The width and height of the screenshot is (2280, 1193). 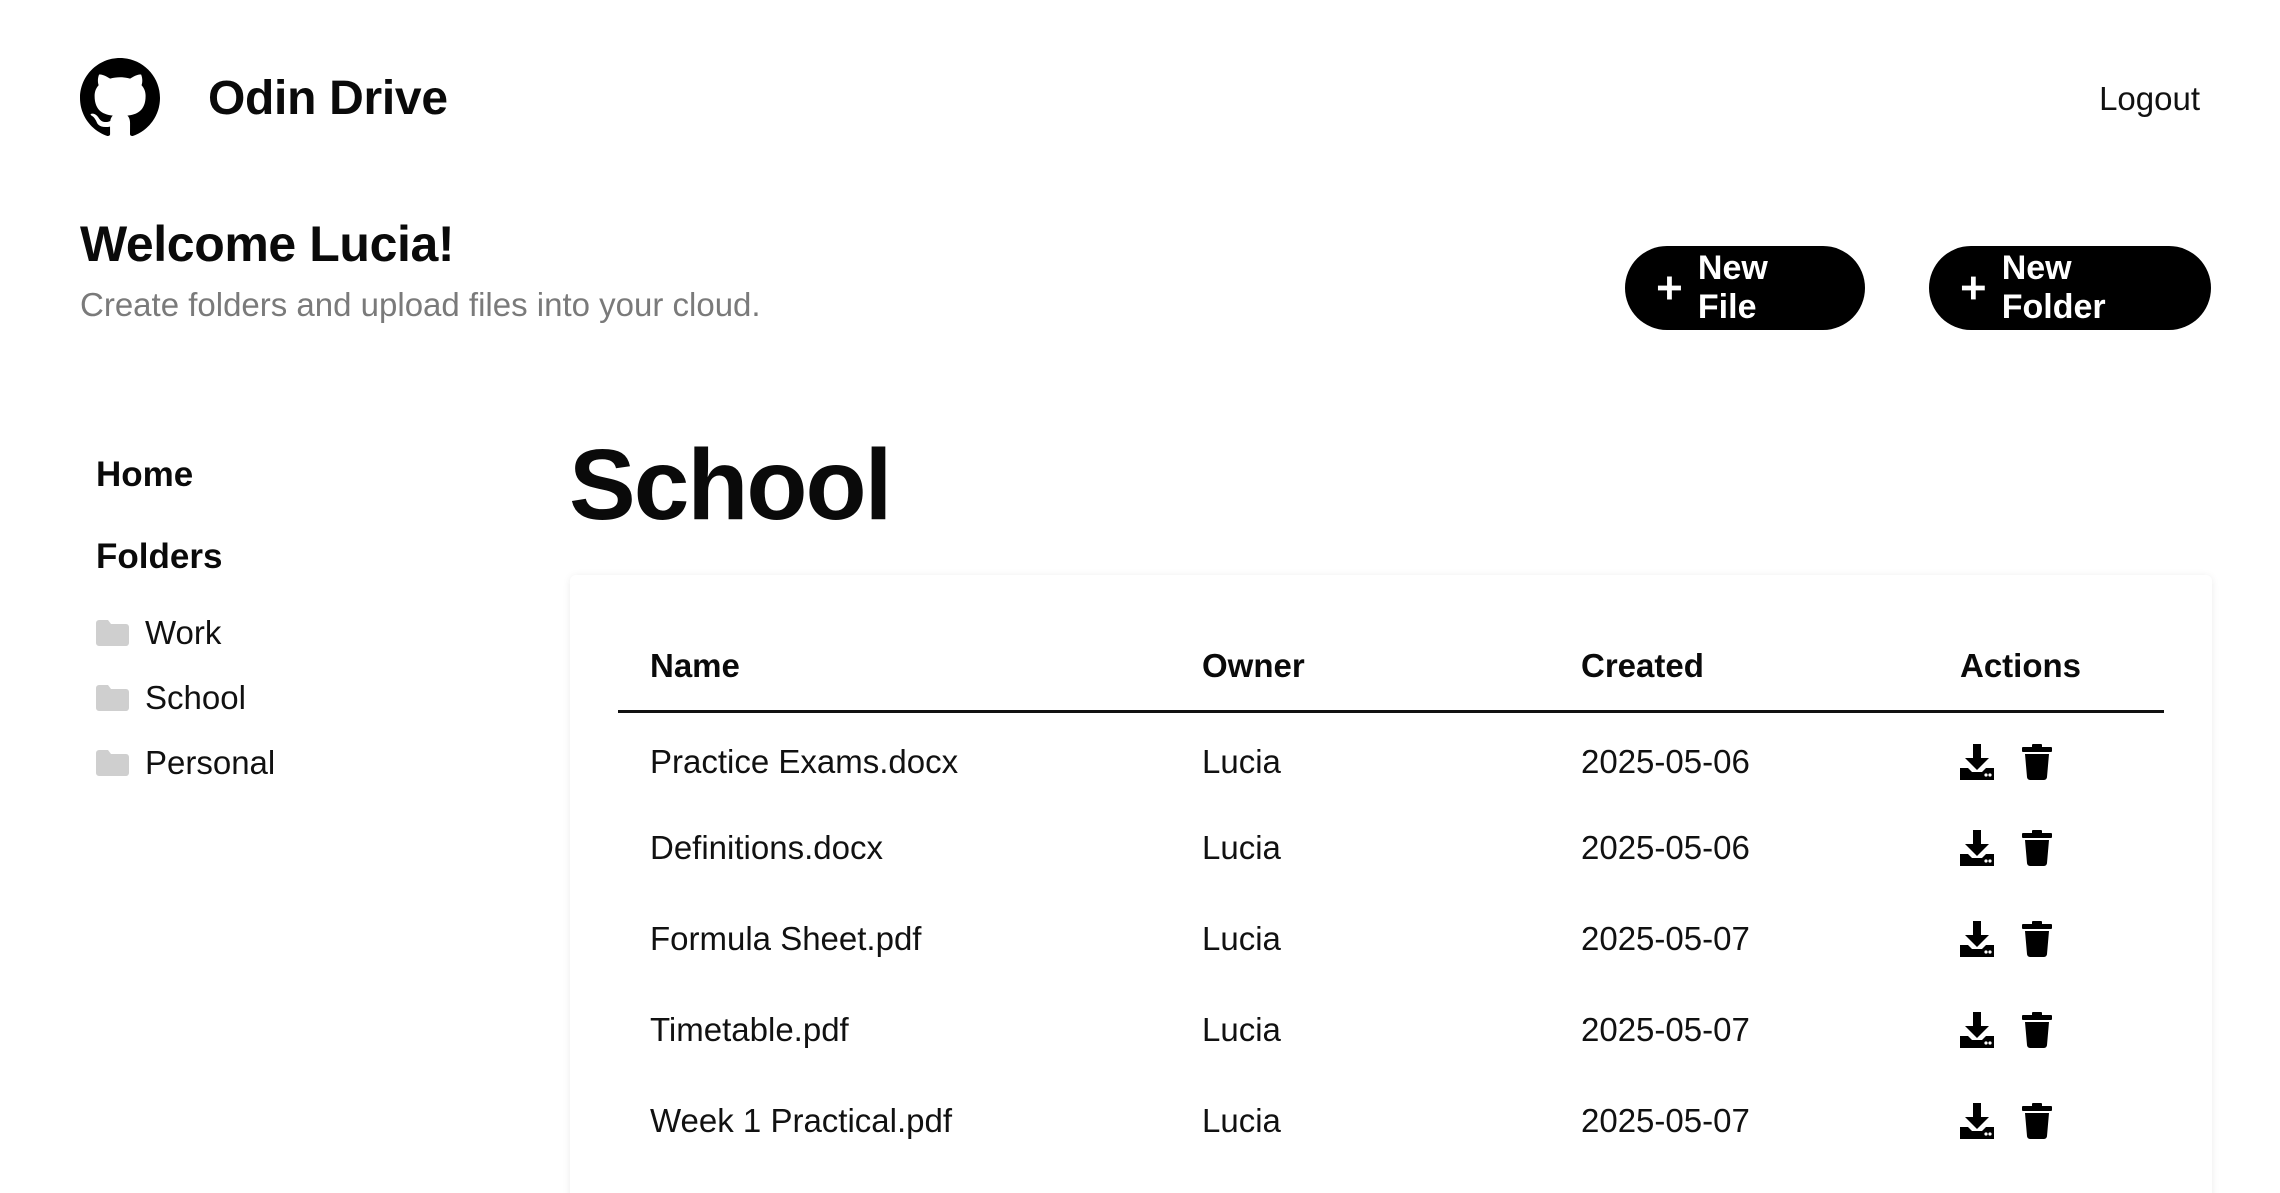 I want to click on file-name: Definitions.docx, so click(x=894, y=847).